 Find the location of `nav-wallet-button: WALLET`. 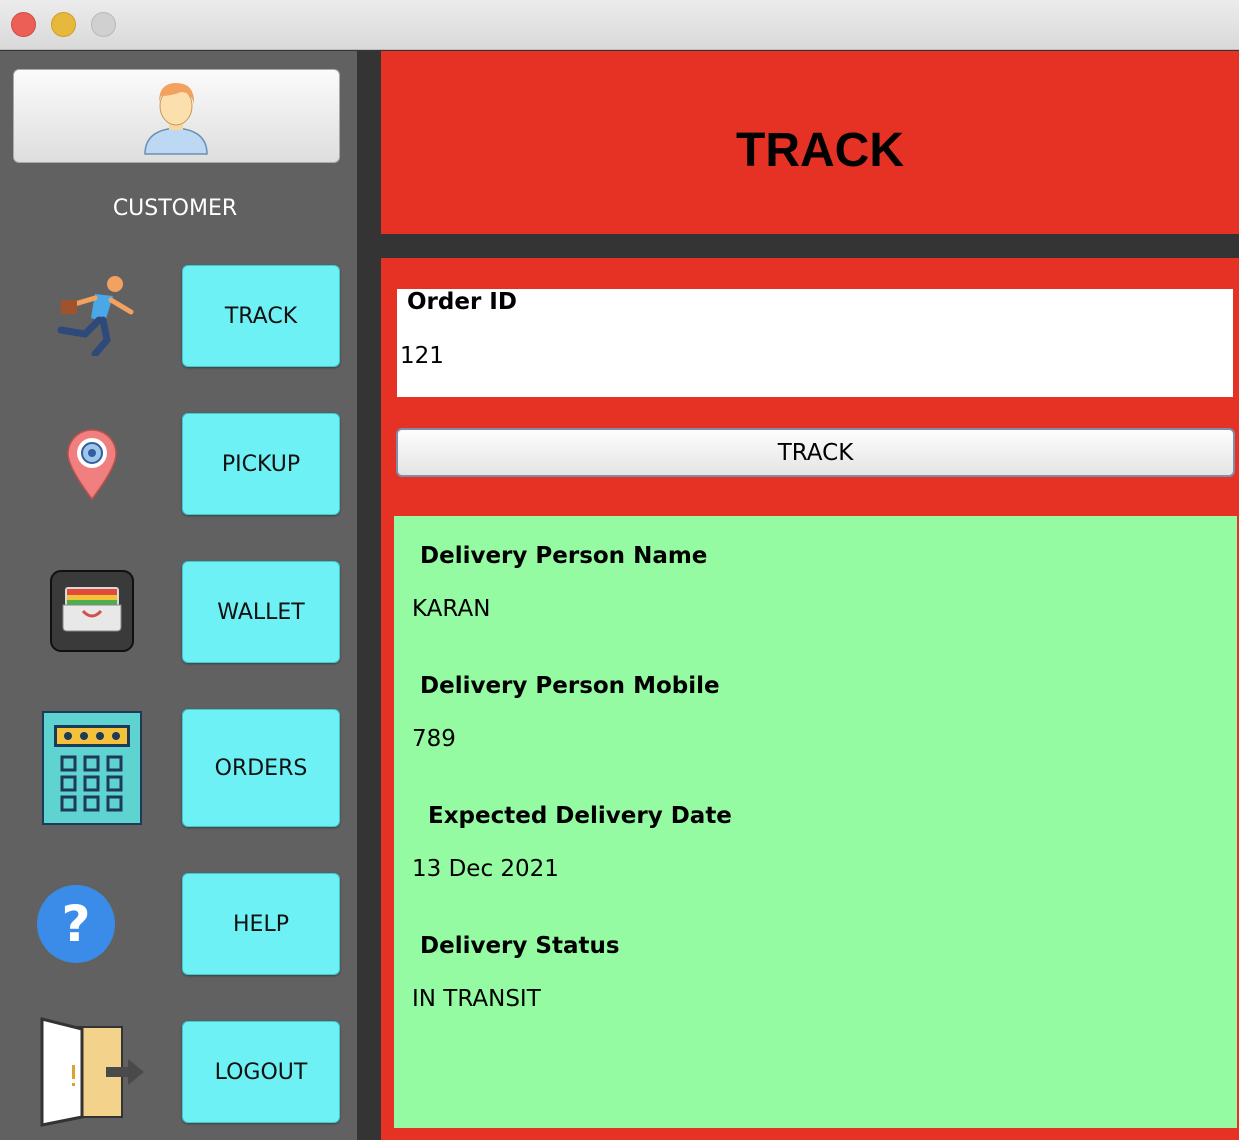

nav-wallet-button: WALLET is located at coordinates (261, 612).